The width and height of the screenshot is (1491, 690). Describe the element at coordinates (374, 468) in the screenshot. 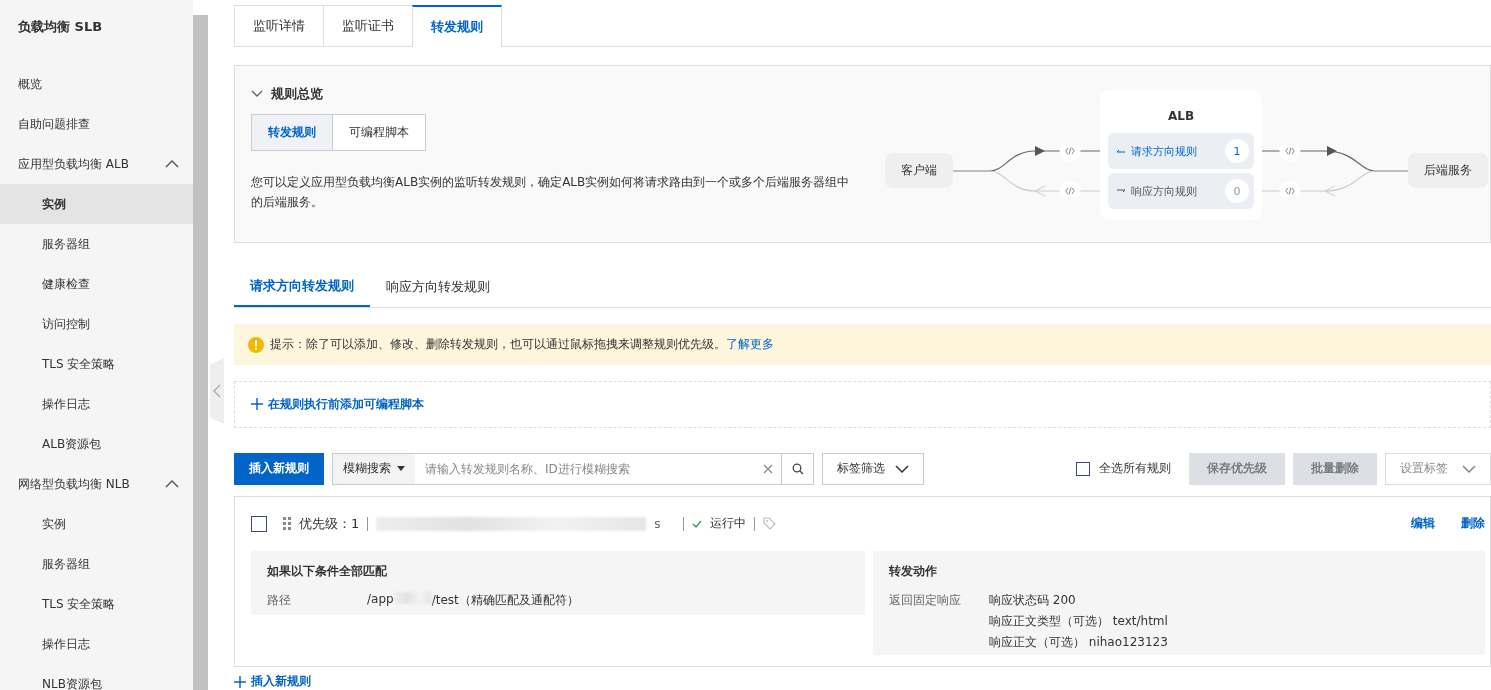

I see `search-mode-dropdown: 模糊搜索` at that location.